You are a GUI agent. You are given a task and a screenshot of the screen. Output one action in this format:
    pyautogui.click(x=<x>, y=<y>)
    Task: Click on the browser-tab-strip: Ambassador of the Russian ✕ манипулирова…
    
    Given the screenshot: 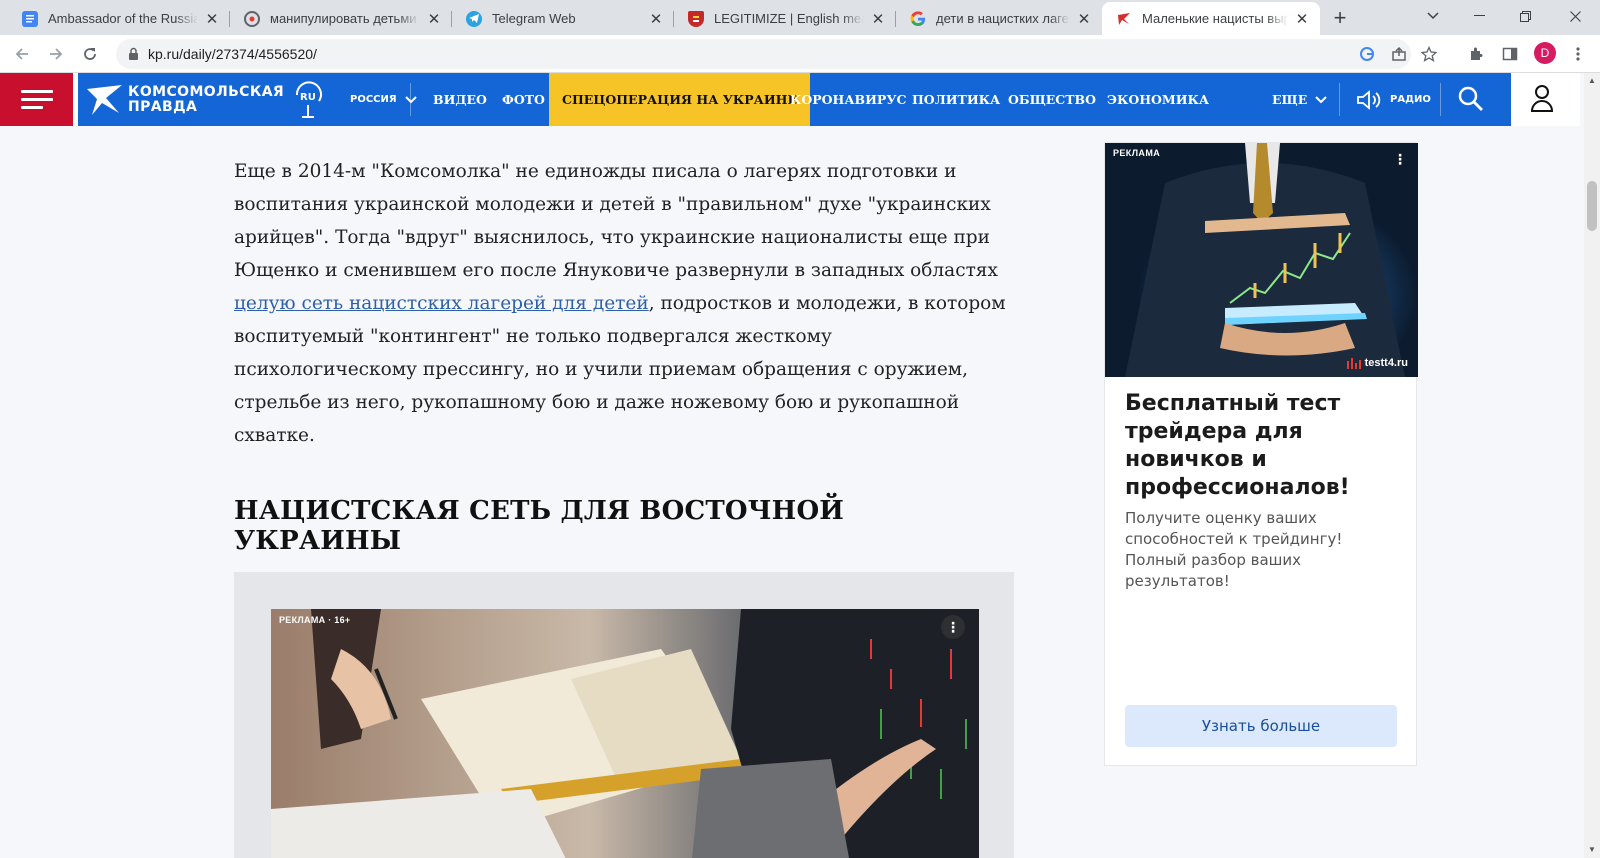 What is the action you would take?
    pyautogui.click(x=800, y=17)
    